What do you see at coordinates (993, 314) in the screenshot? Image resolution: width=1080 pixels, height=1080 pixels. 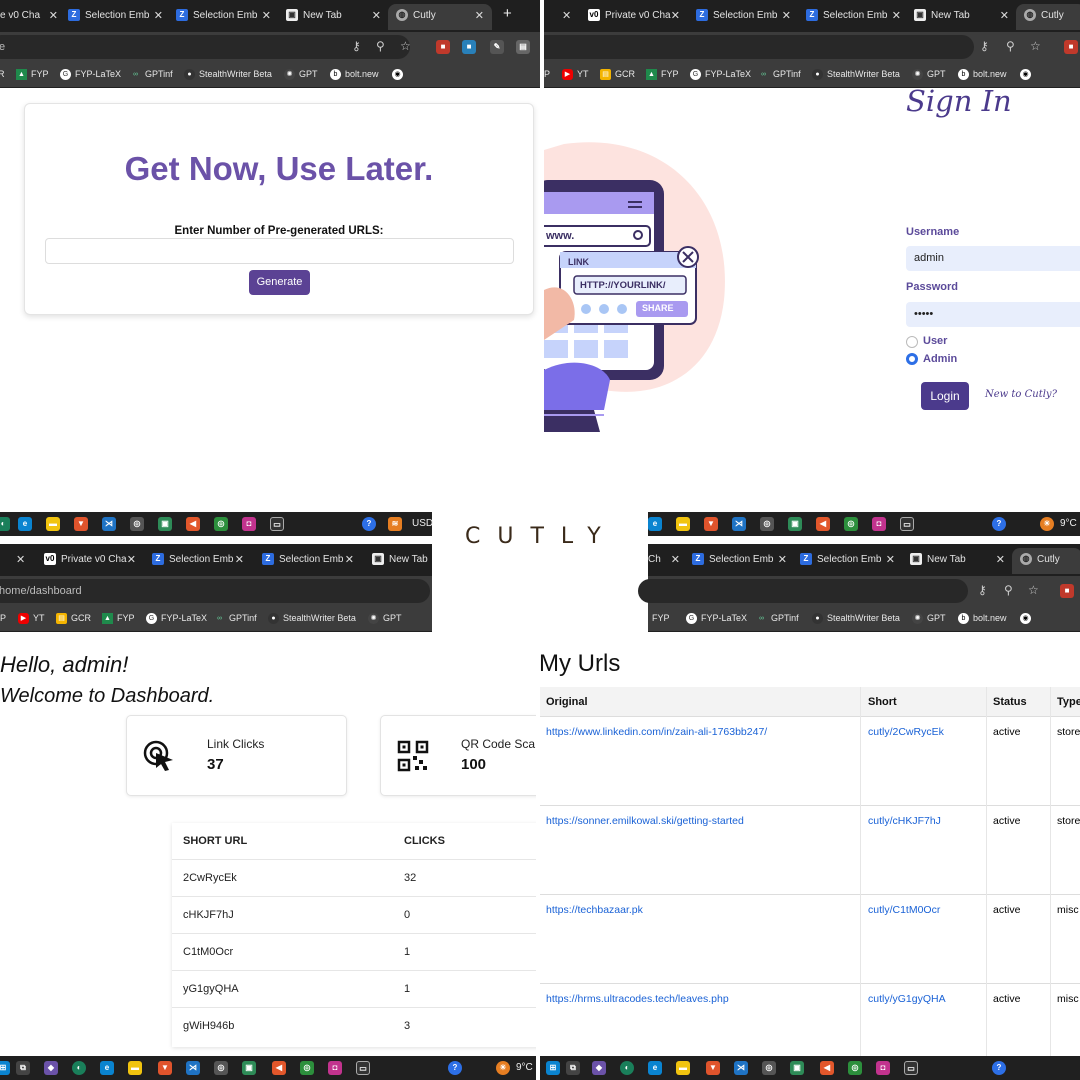 I see `password-input: •••••` at bounding box center [993, 314].